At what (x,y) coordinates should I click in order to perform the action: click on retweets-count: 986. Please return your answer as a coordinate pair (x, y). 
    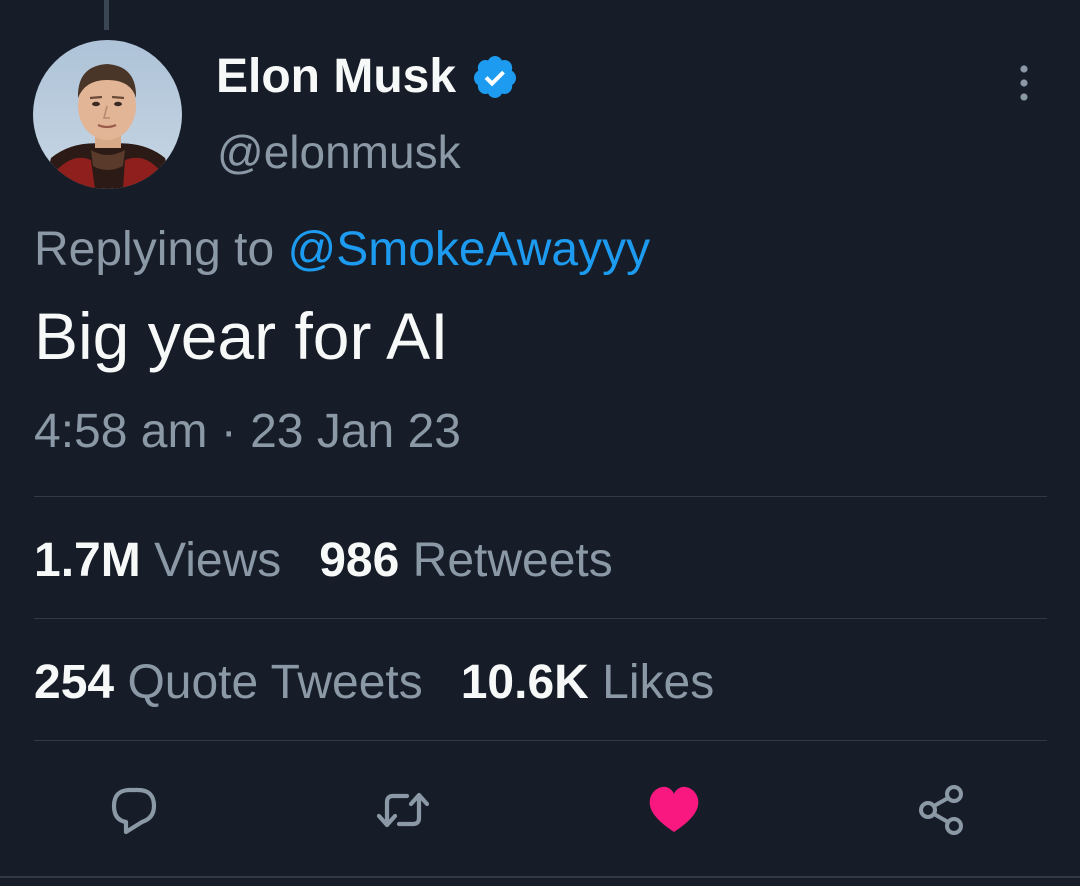
    Looking at the image, I should click on (359, 560).